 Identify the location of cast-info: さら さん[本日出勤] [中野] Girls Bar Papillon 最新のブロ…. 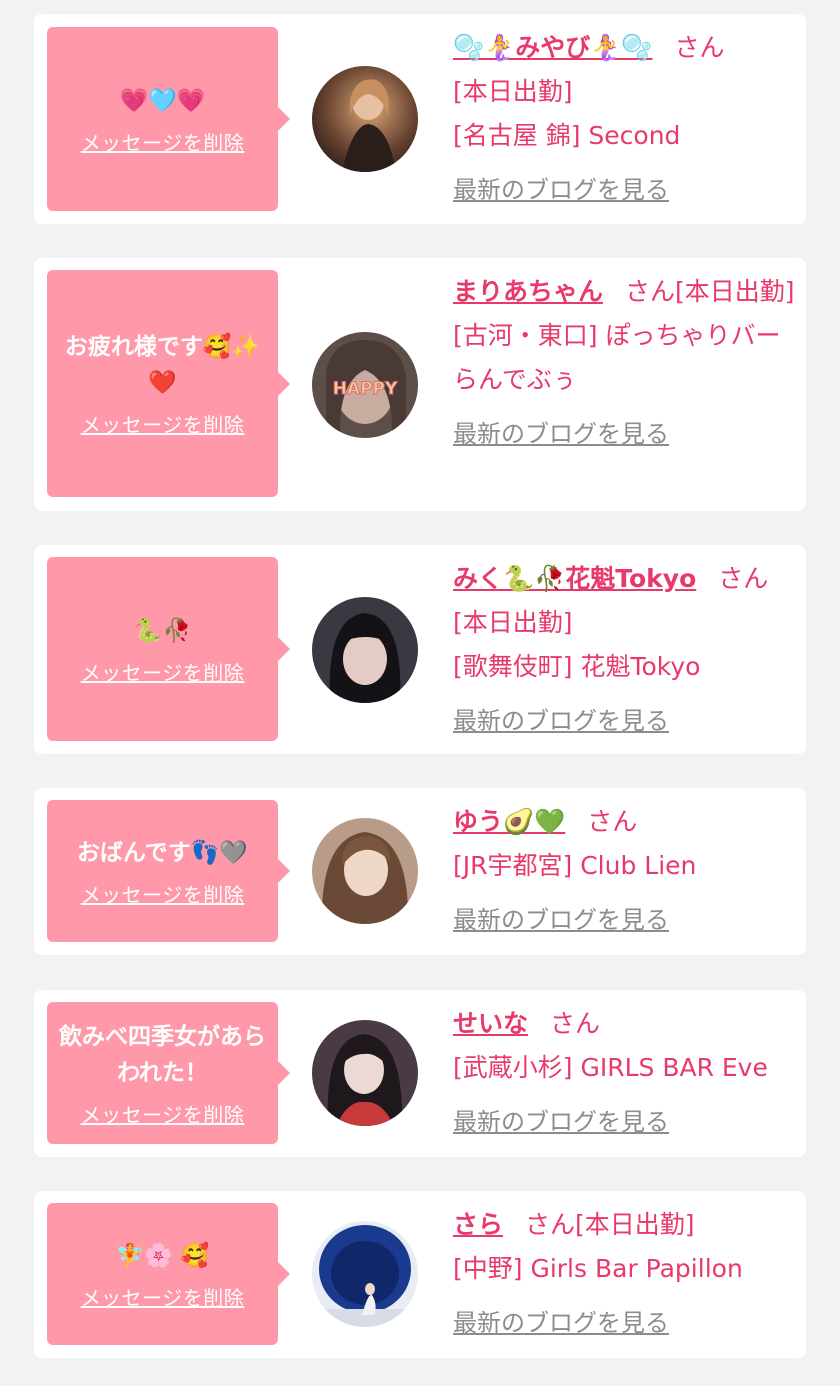
(625, 1274).